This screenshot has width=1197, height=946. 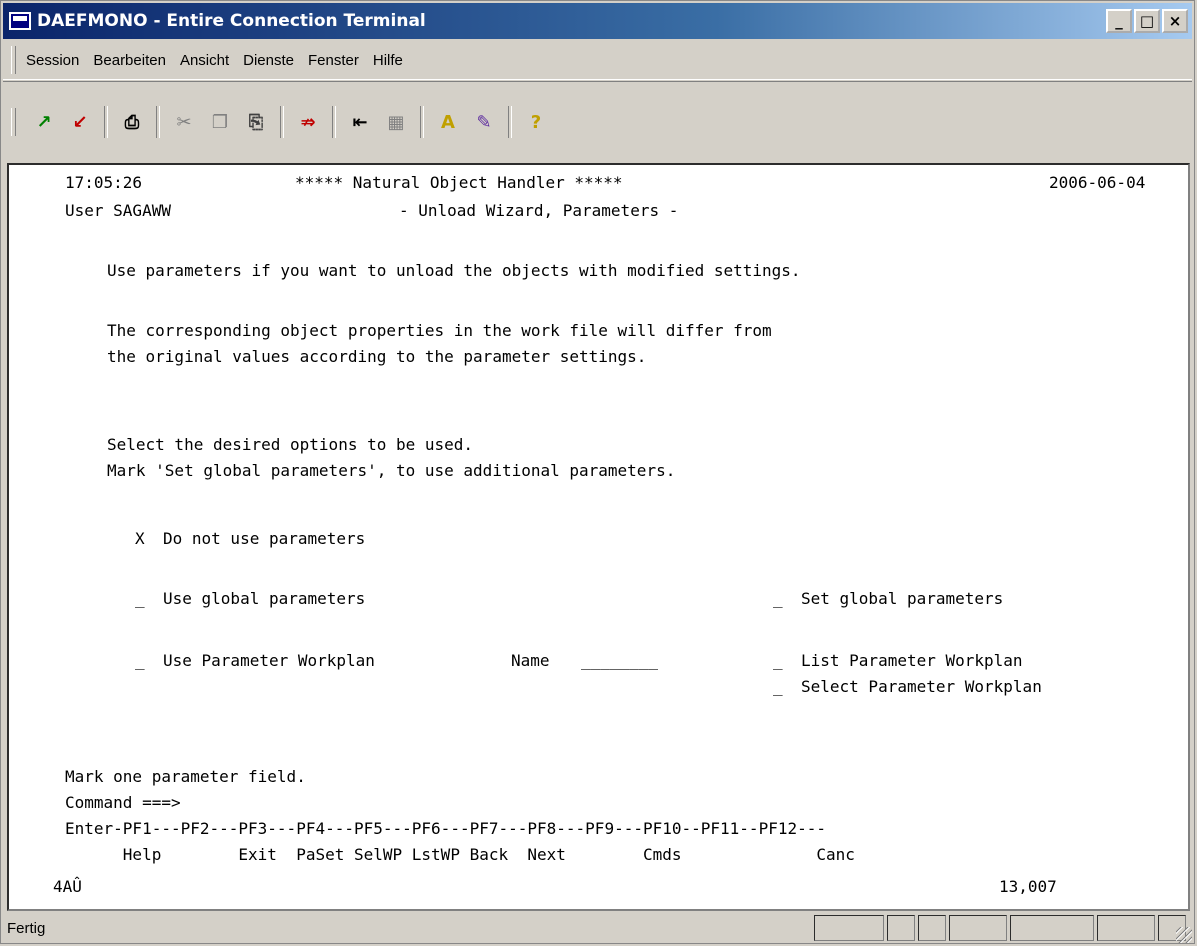 What do you see at coordinates (118, 210) in the screenshot?
I see `user-display: User SAGAWW` at bounding box center [118, 210].